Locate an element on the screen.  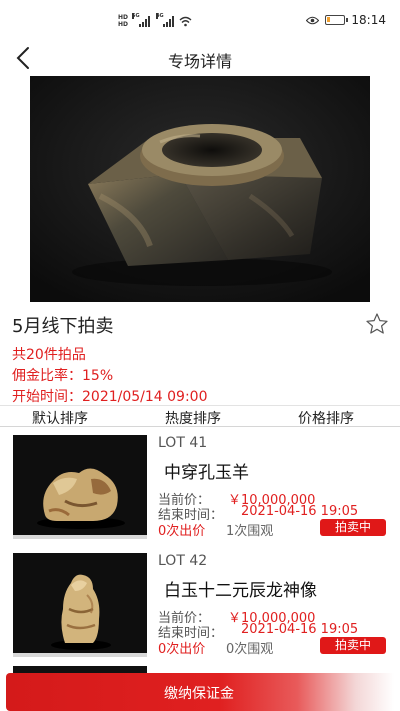
hd-badge-top: HD is located at coordinates (123, 17).